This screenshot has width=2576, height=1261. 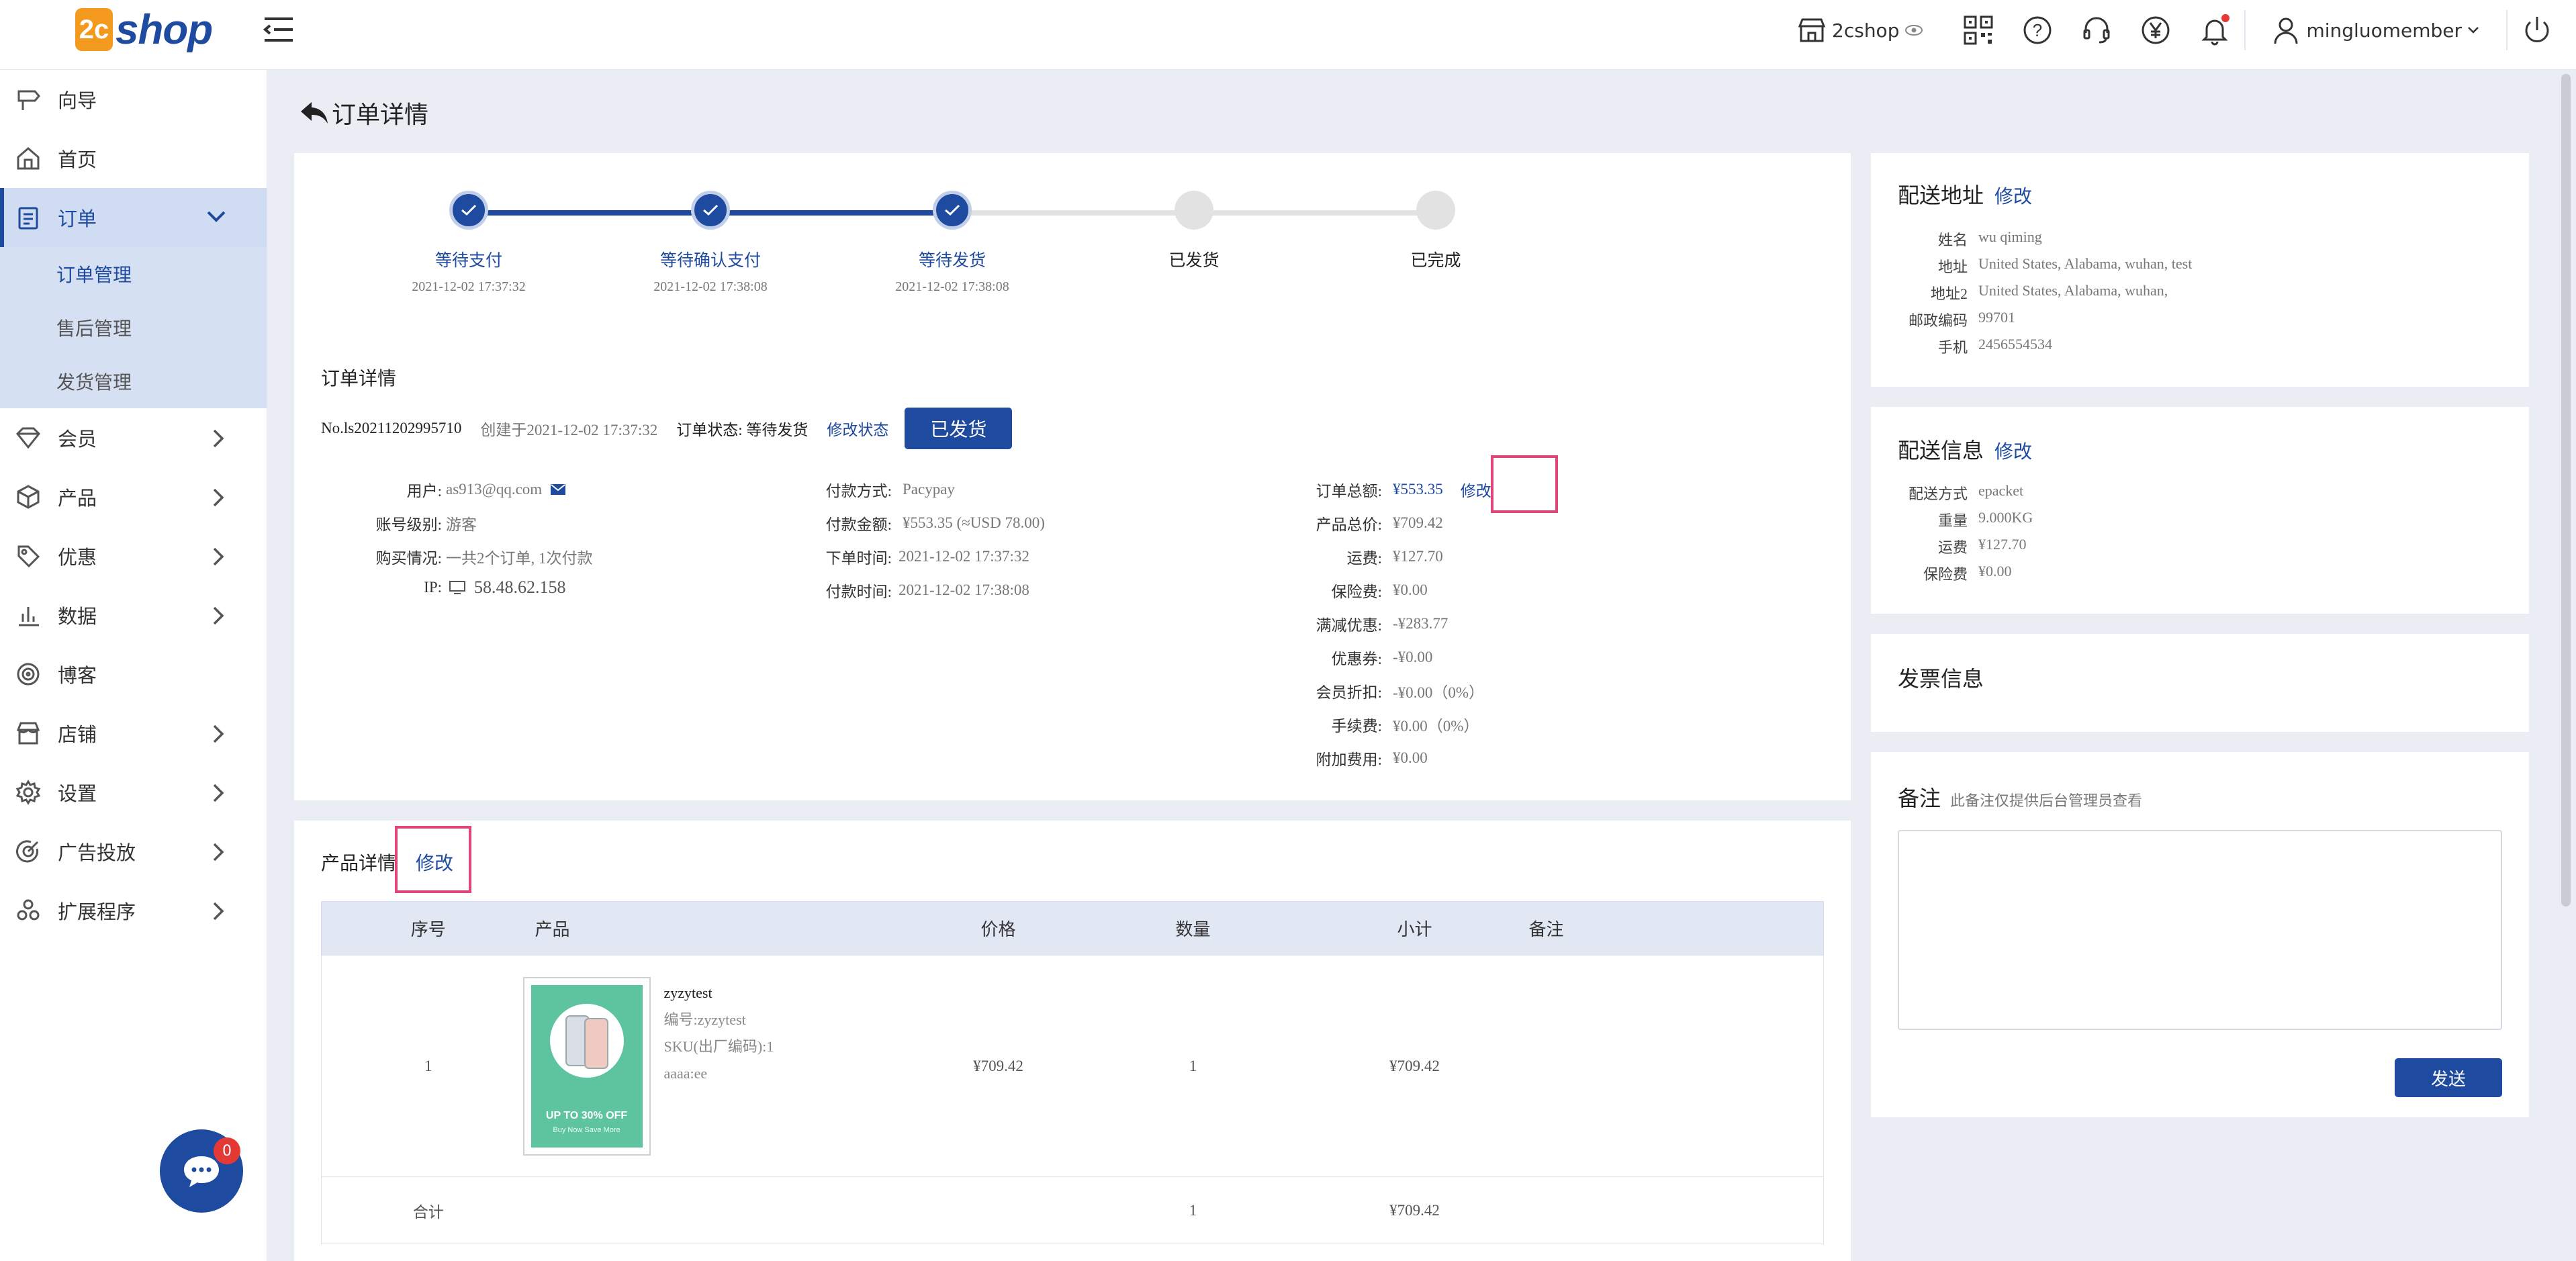 What do you see at coordinates (718, 1046) in the screenshot?
I see `product-sku: SKU(出厂编码):1` at bounding box center [718, 1046].